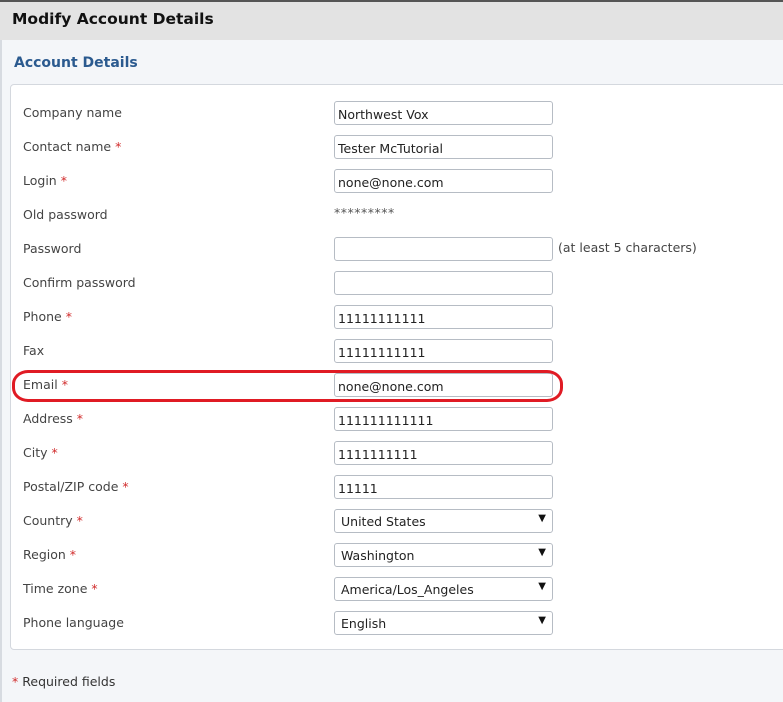 This screenshot has width=783, height=702. I want to click on address-input: 111111111111, so click(443, 419).